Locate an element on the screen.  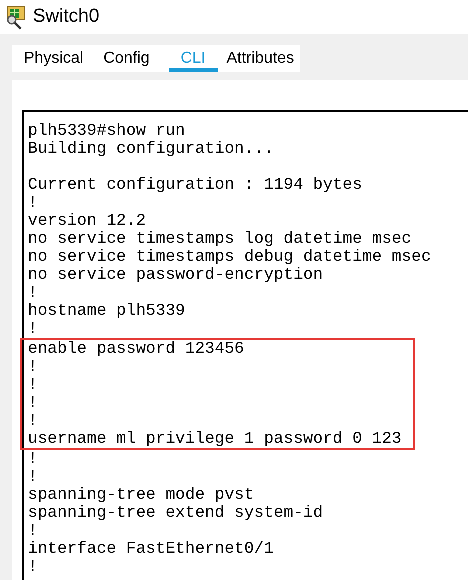
cli-line: no service password-encryption is located at coordinates (175, 275).